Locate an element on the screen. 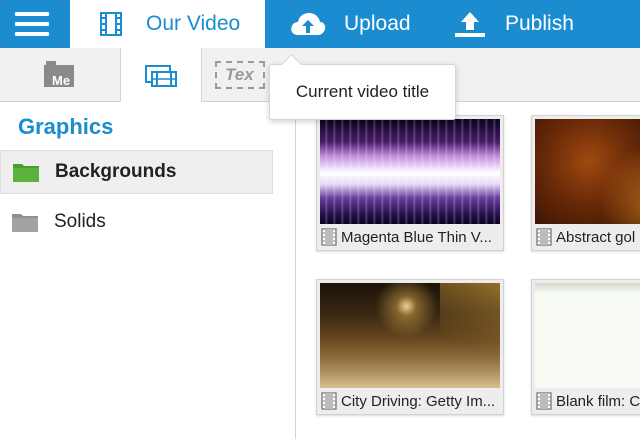 This screenshot has height=439, width=640. graphics-icon is located at coordinates (161, 75).